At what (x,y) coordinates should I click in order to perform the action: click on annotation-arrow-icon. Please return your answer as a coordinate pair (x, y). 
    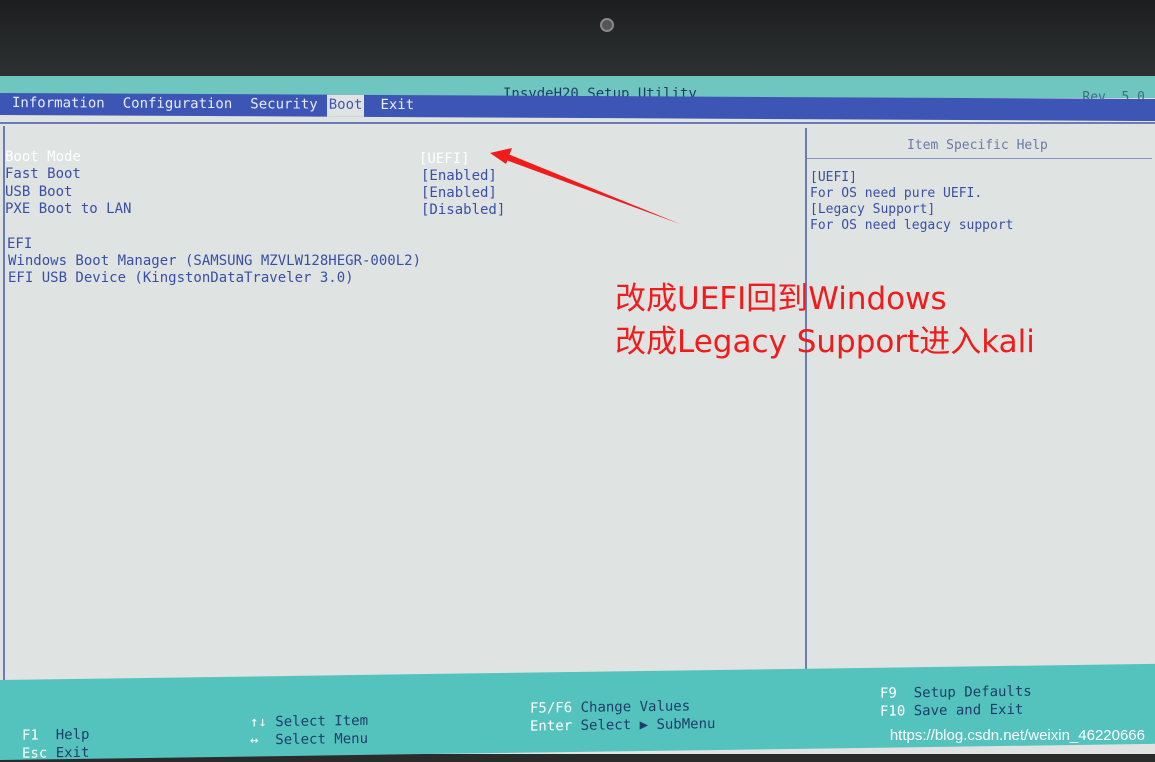
    Looking at the image, I should click on (585, 186).